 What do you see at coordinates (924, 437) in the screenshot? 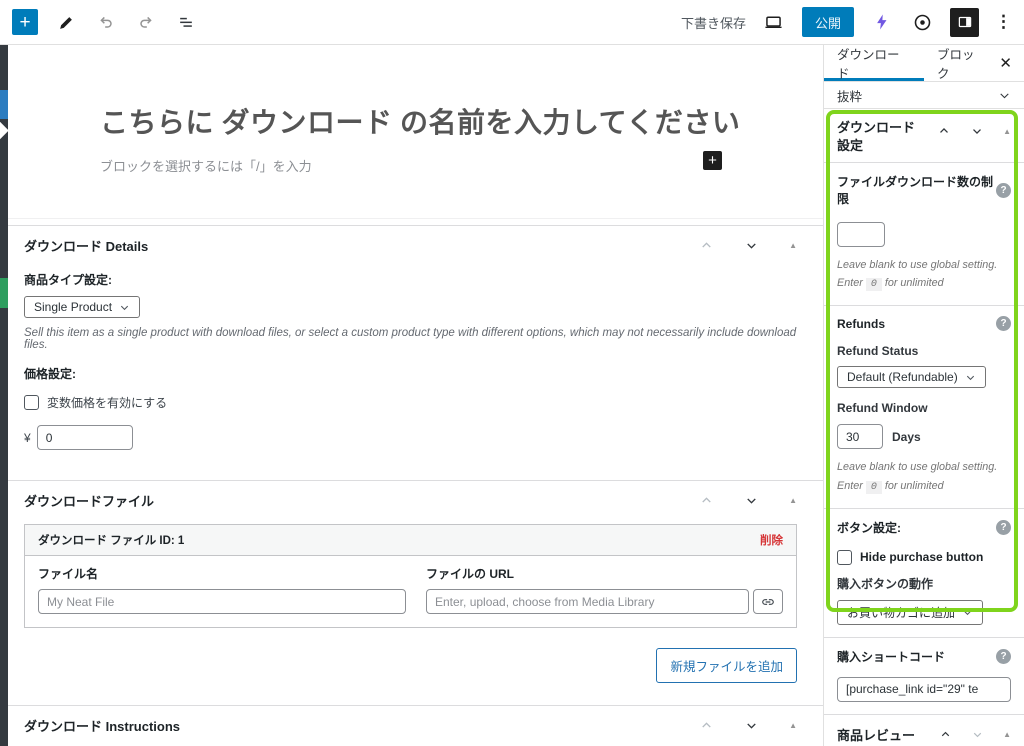
I see `refund-window-row: Days` at bounding box center [924, 437].